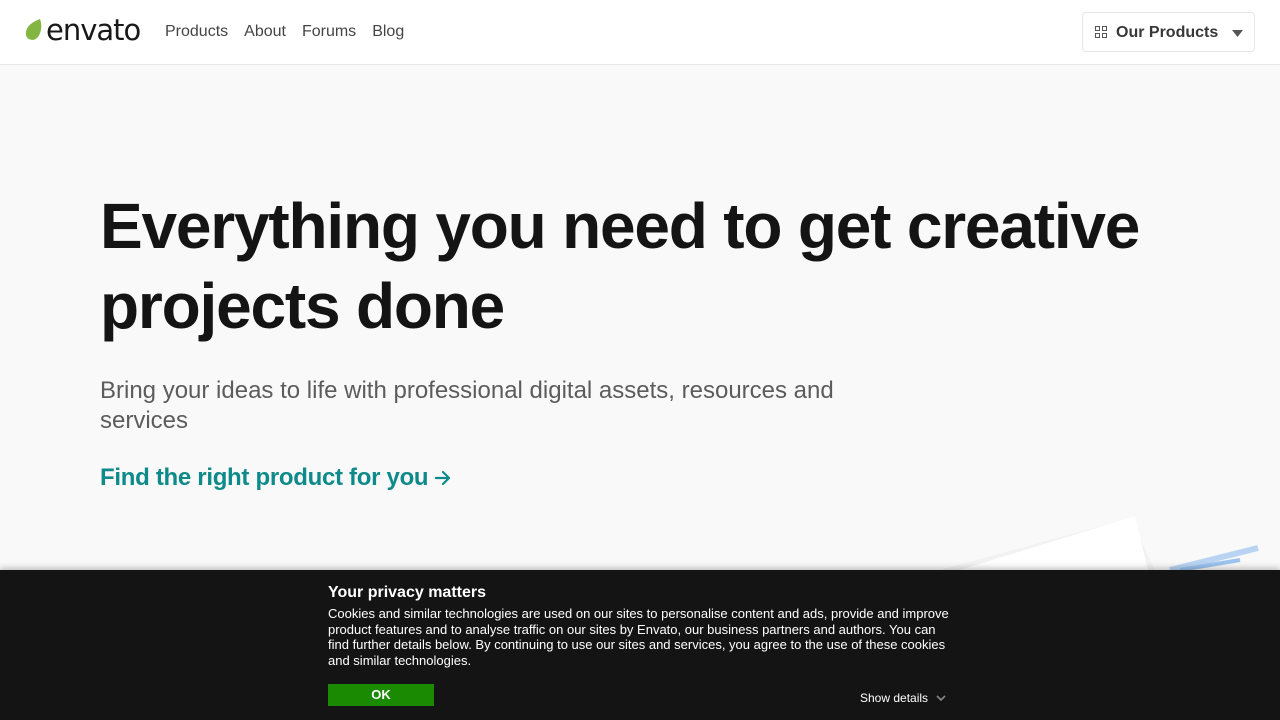 This screenshot has width=1280, height=720. I want to click on cookie-title: Your privacy matters, so click(407, 592).